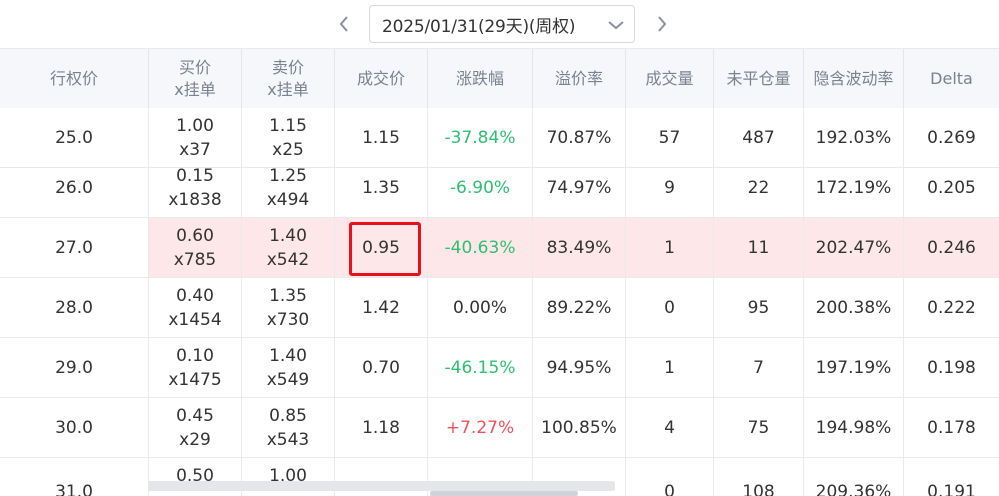 The width and height of the screenshot is (999, 496). What do you see at coordinates (195, 415) in the screenshot?
I see `bid-price: 0.45` at bounding box center [195, 415].